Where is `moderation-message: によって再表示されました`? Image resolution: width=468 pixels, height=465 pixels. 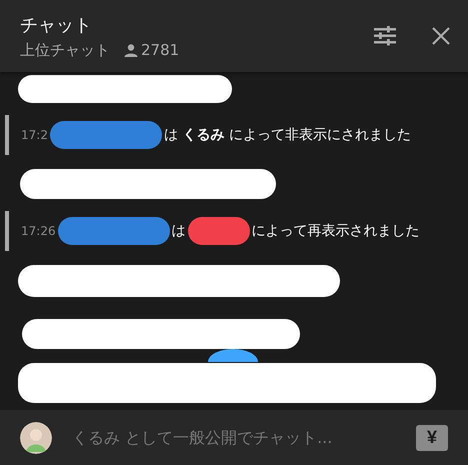 moderation-message: によって再表示されました is located at coordinates (336, 231).